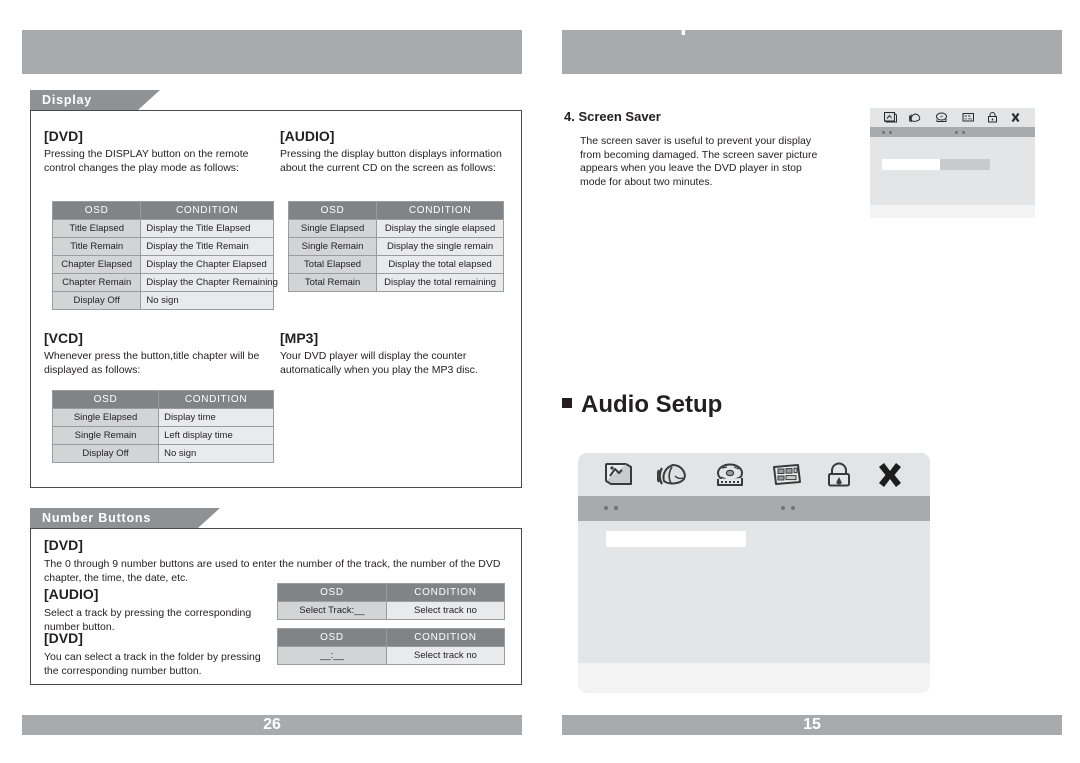 The height and width of the screenshot is (763, 1080). Describe the element at coordinates (754, 508) in the screenshot. I see `osd-sub-bar` at that location.